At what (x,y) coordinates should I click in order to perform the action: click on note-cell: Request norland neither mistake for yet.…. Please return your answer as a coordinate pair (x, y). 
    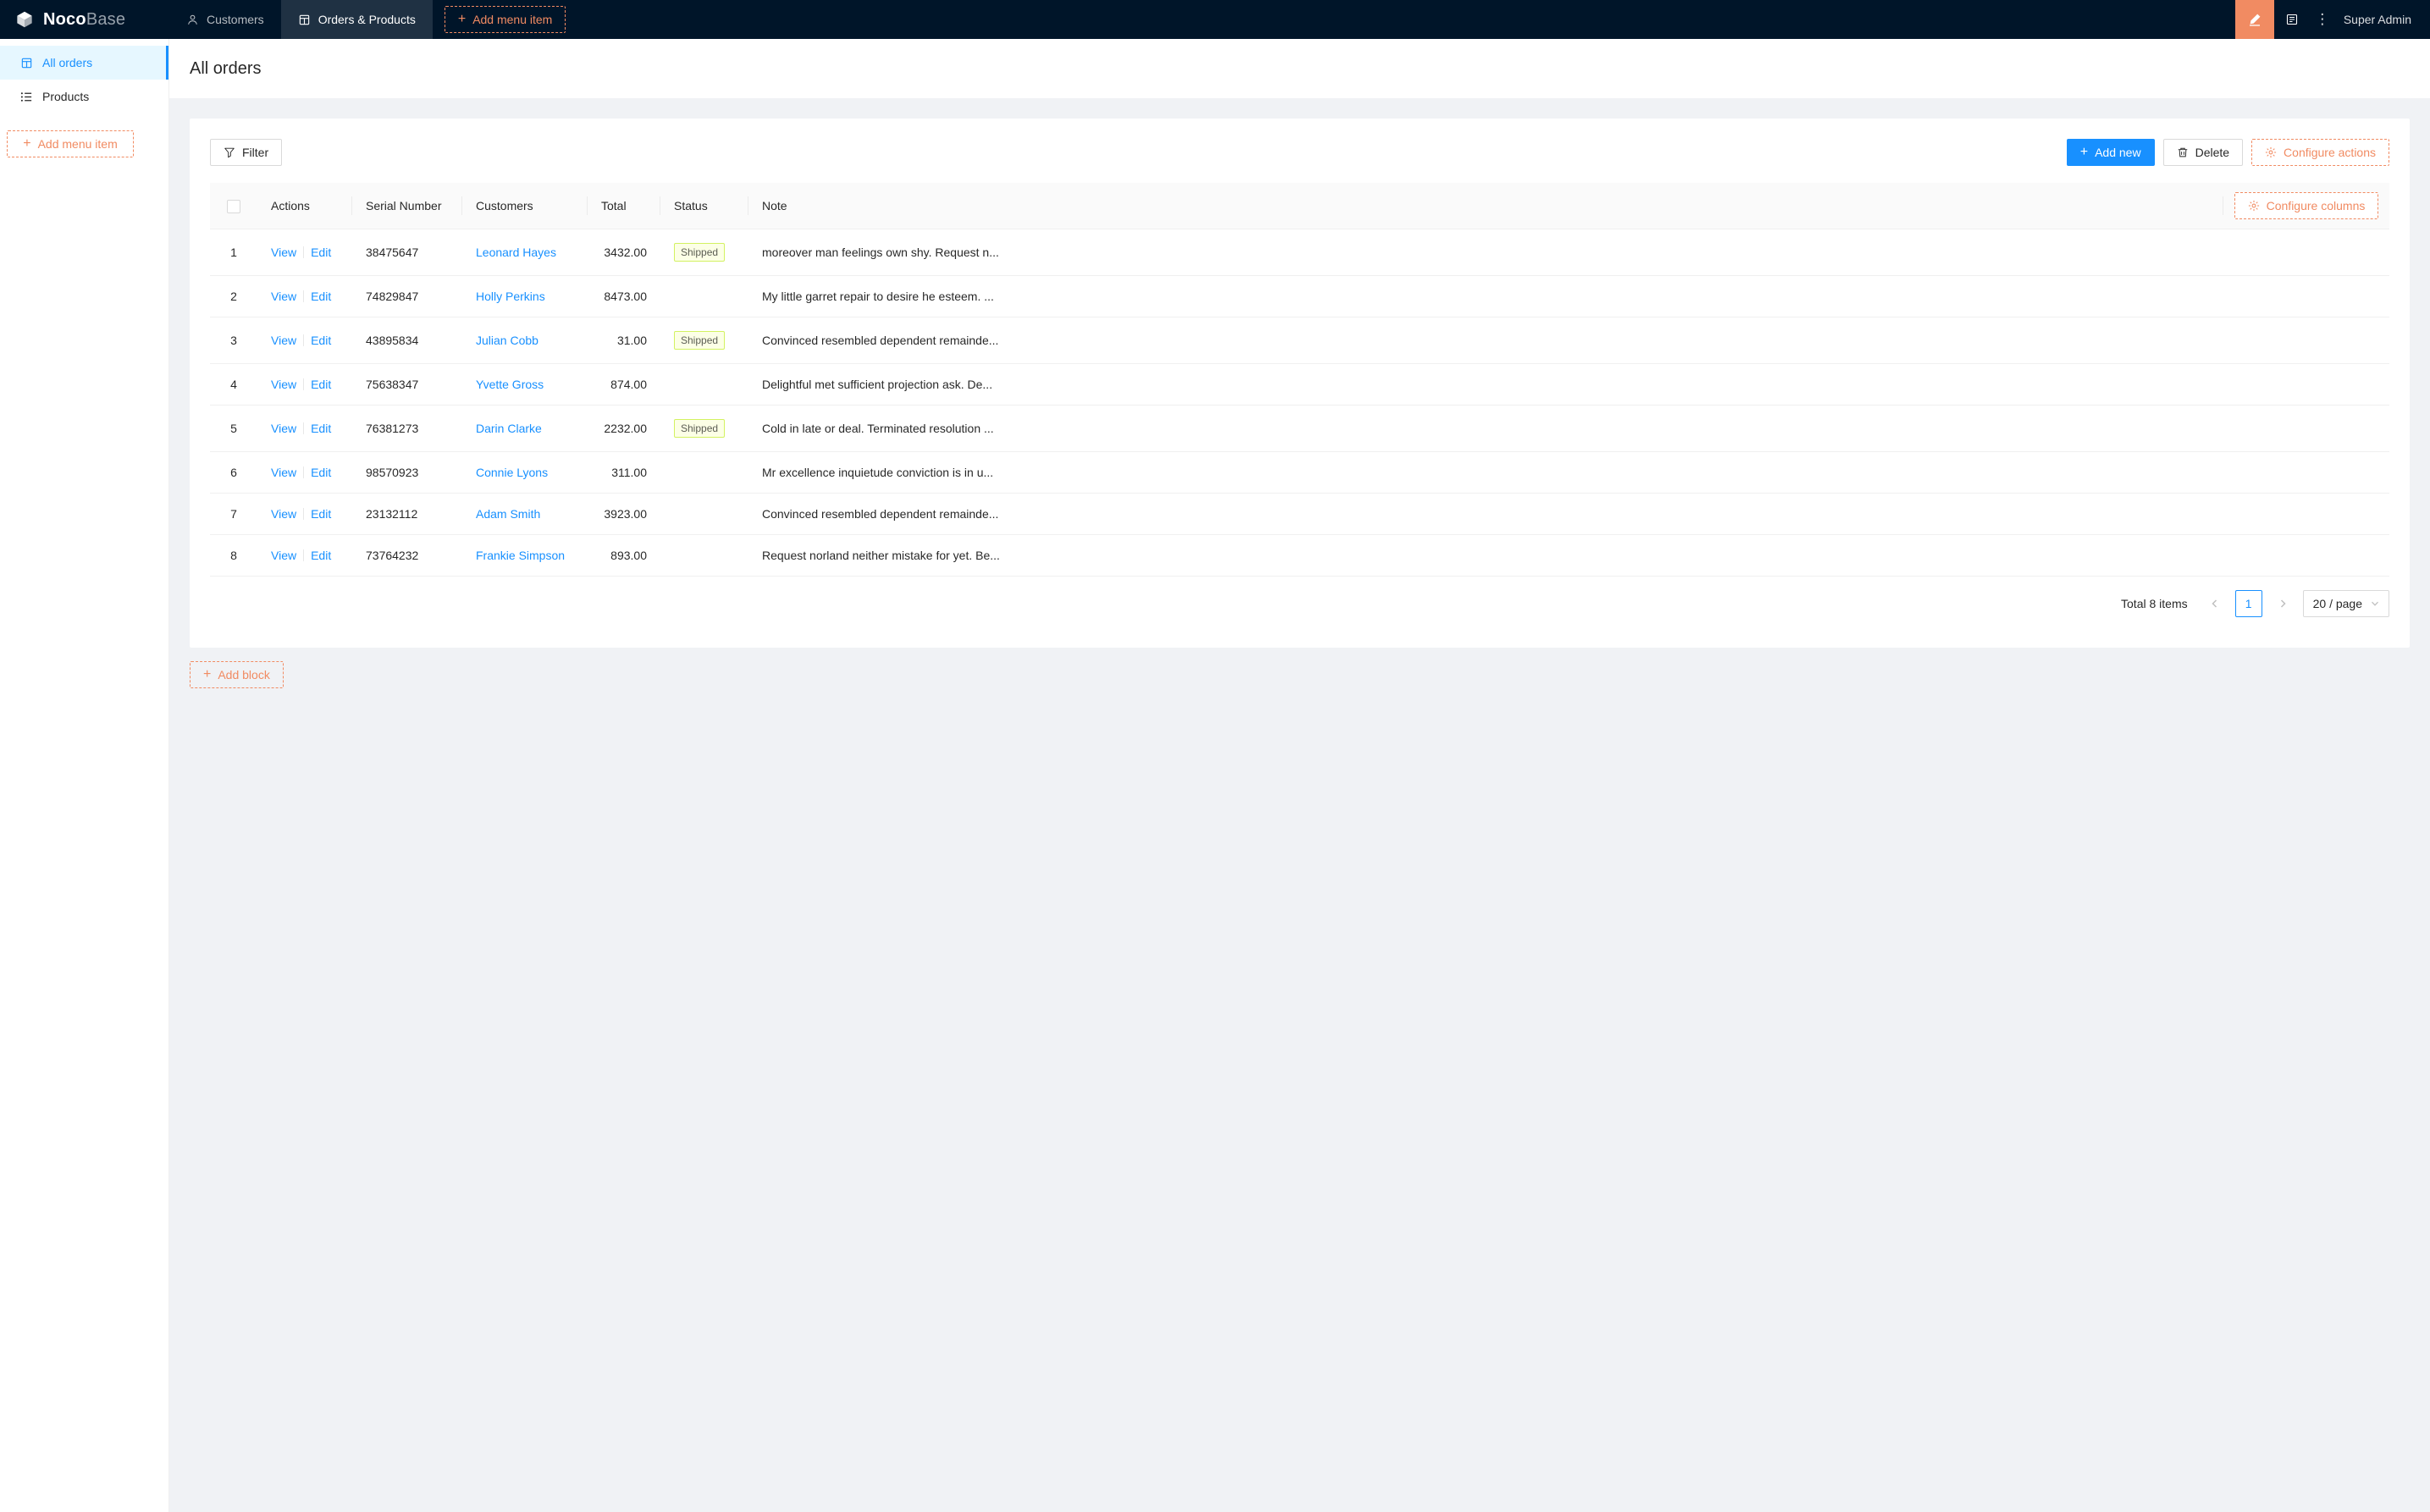
    Looking at the image, I should click on (1485, 555).